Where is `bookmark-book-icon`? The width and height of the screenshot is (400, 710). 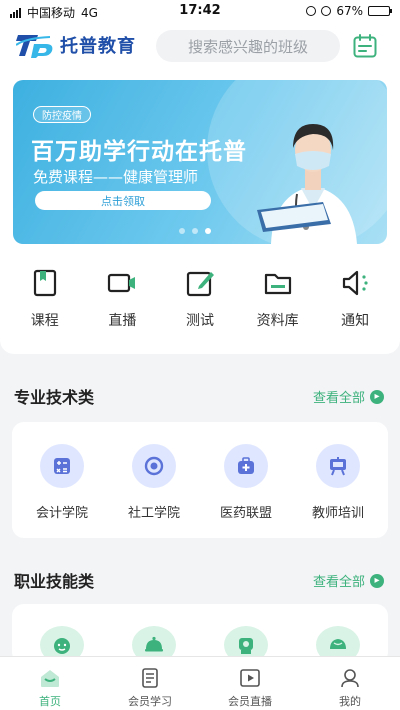 bookmark-book-icon is located at coordinates (44, 283).